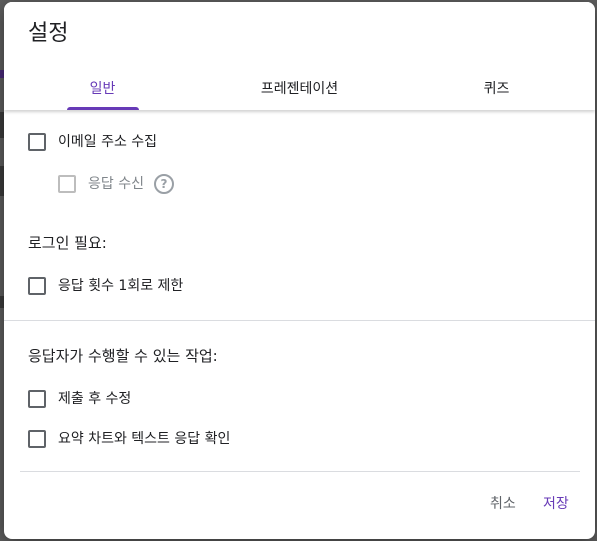 The width and height of the screenshot is (597, 541). Describe the element at coordinates (121, 286) in the screenshot. I see `limit-one-response-label: 응답 횟수 1회로 제한` at that location.